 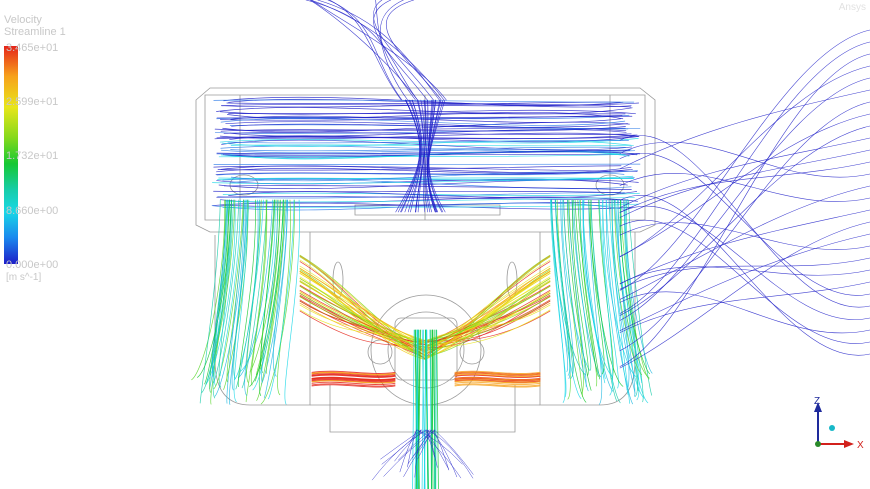 What do you see at coordinates (836, 424) in the screenshot?
I see `axis-triad: Z X` at bounding box center [836, 424].